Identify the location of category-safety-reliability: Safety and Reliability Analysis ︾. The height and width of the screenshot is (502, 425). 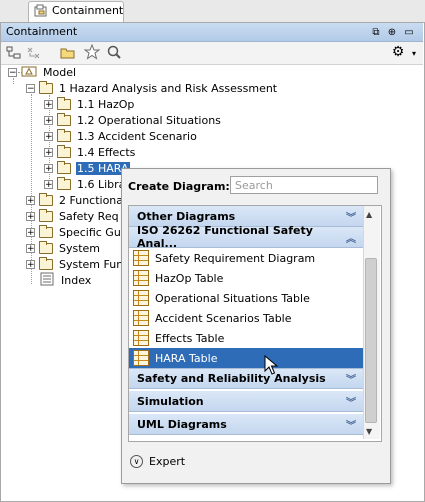
(246, 378).